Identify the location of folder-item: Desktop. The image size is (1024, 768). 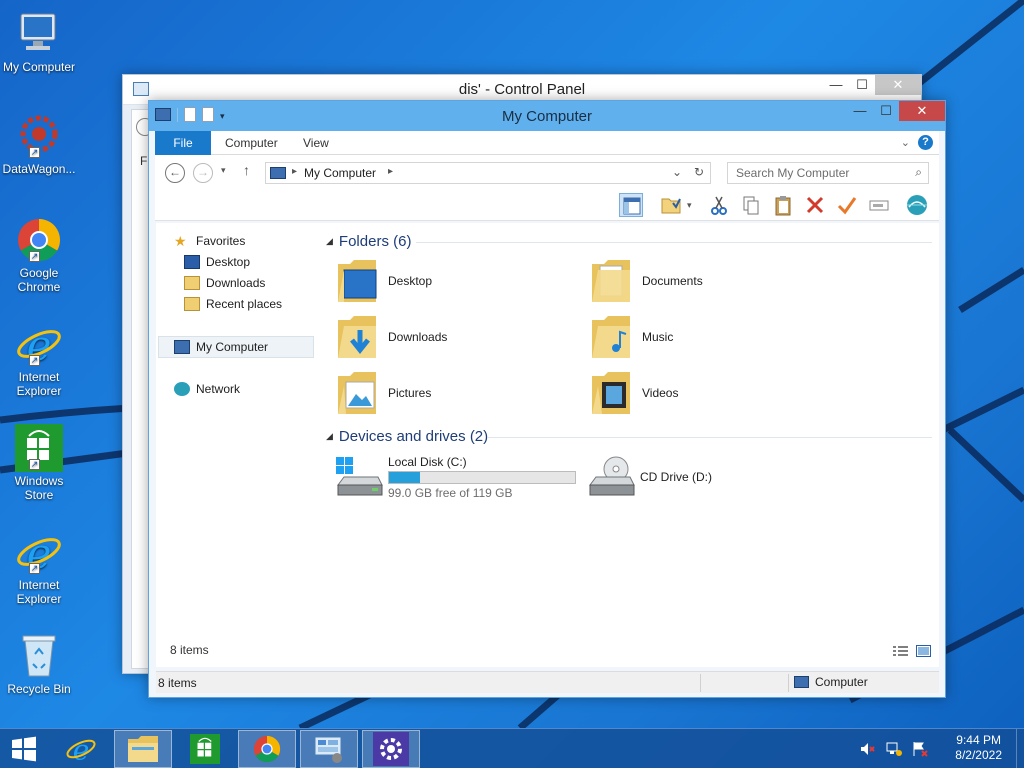
(456, 281).